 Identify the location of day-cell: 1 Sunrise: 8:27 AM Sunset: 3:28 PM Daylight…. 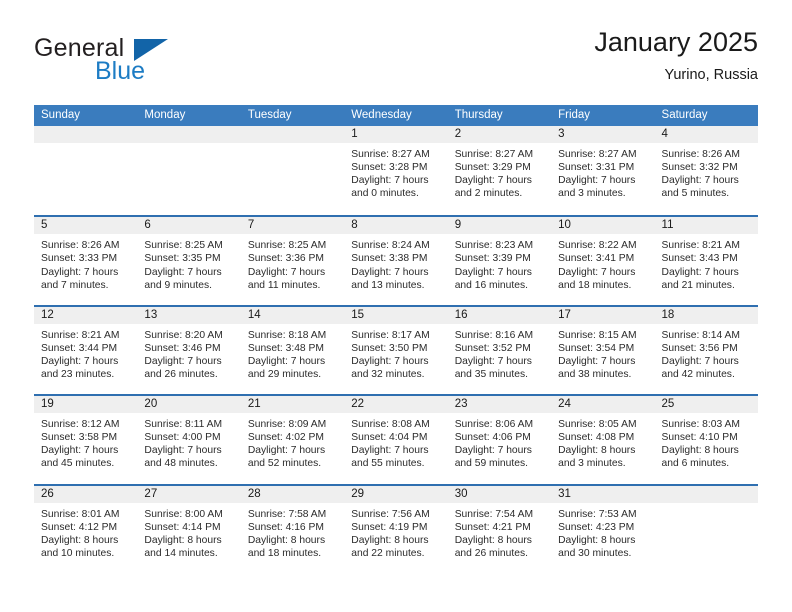
(396, 171).